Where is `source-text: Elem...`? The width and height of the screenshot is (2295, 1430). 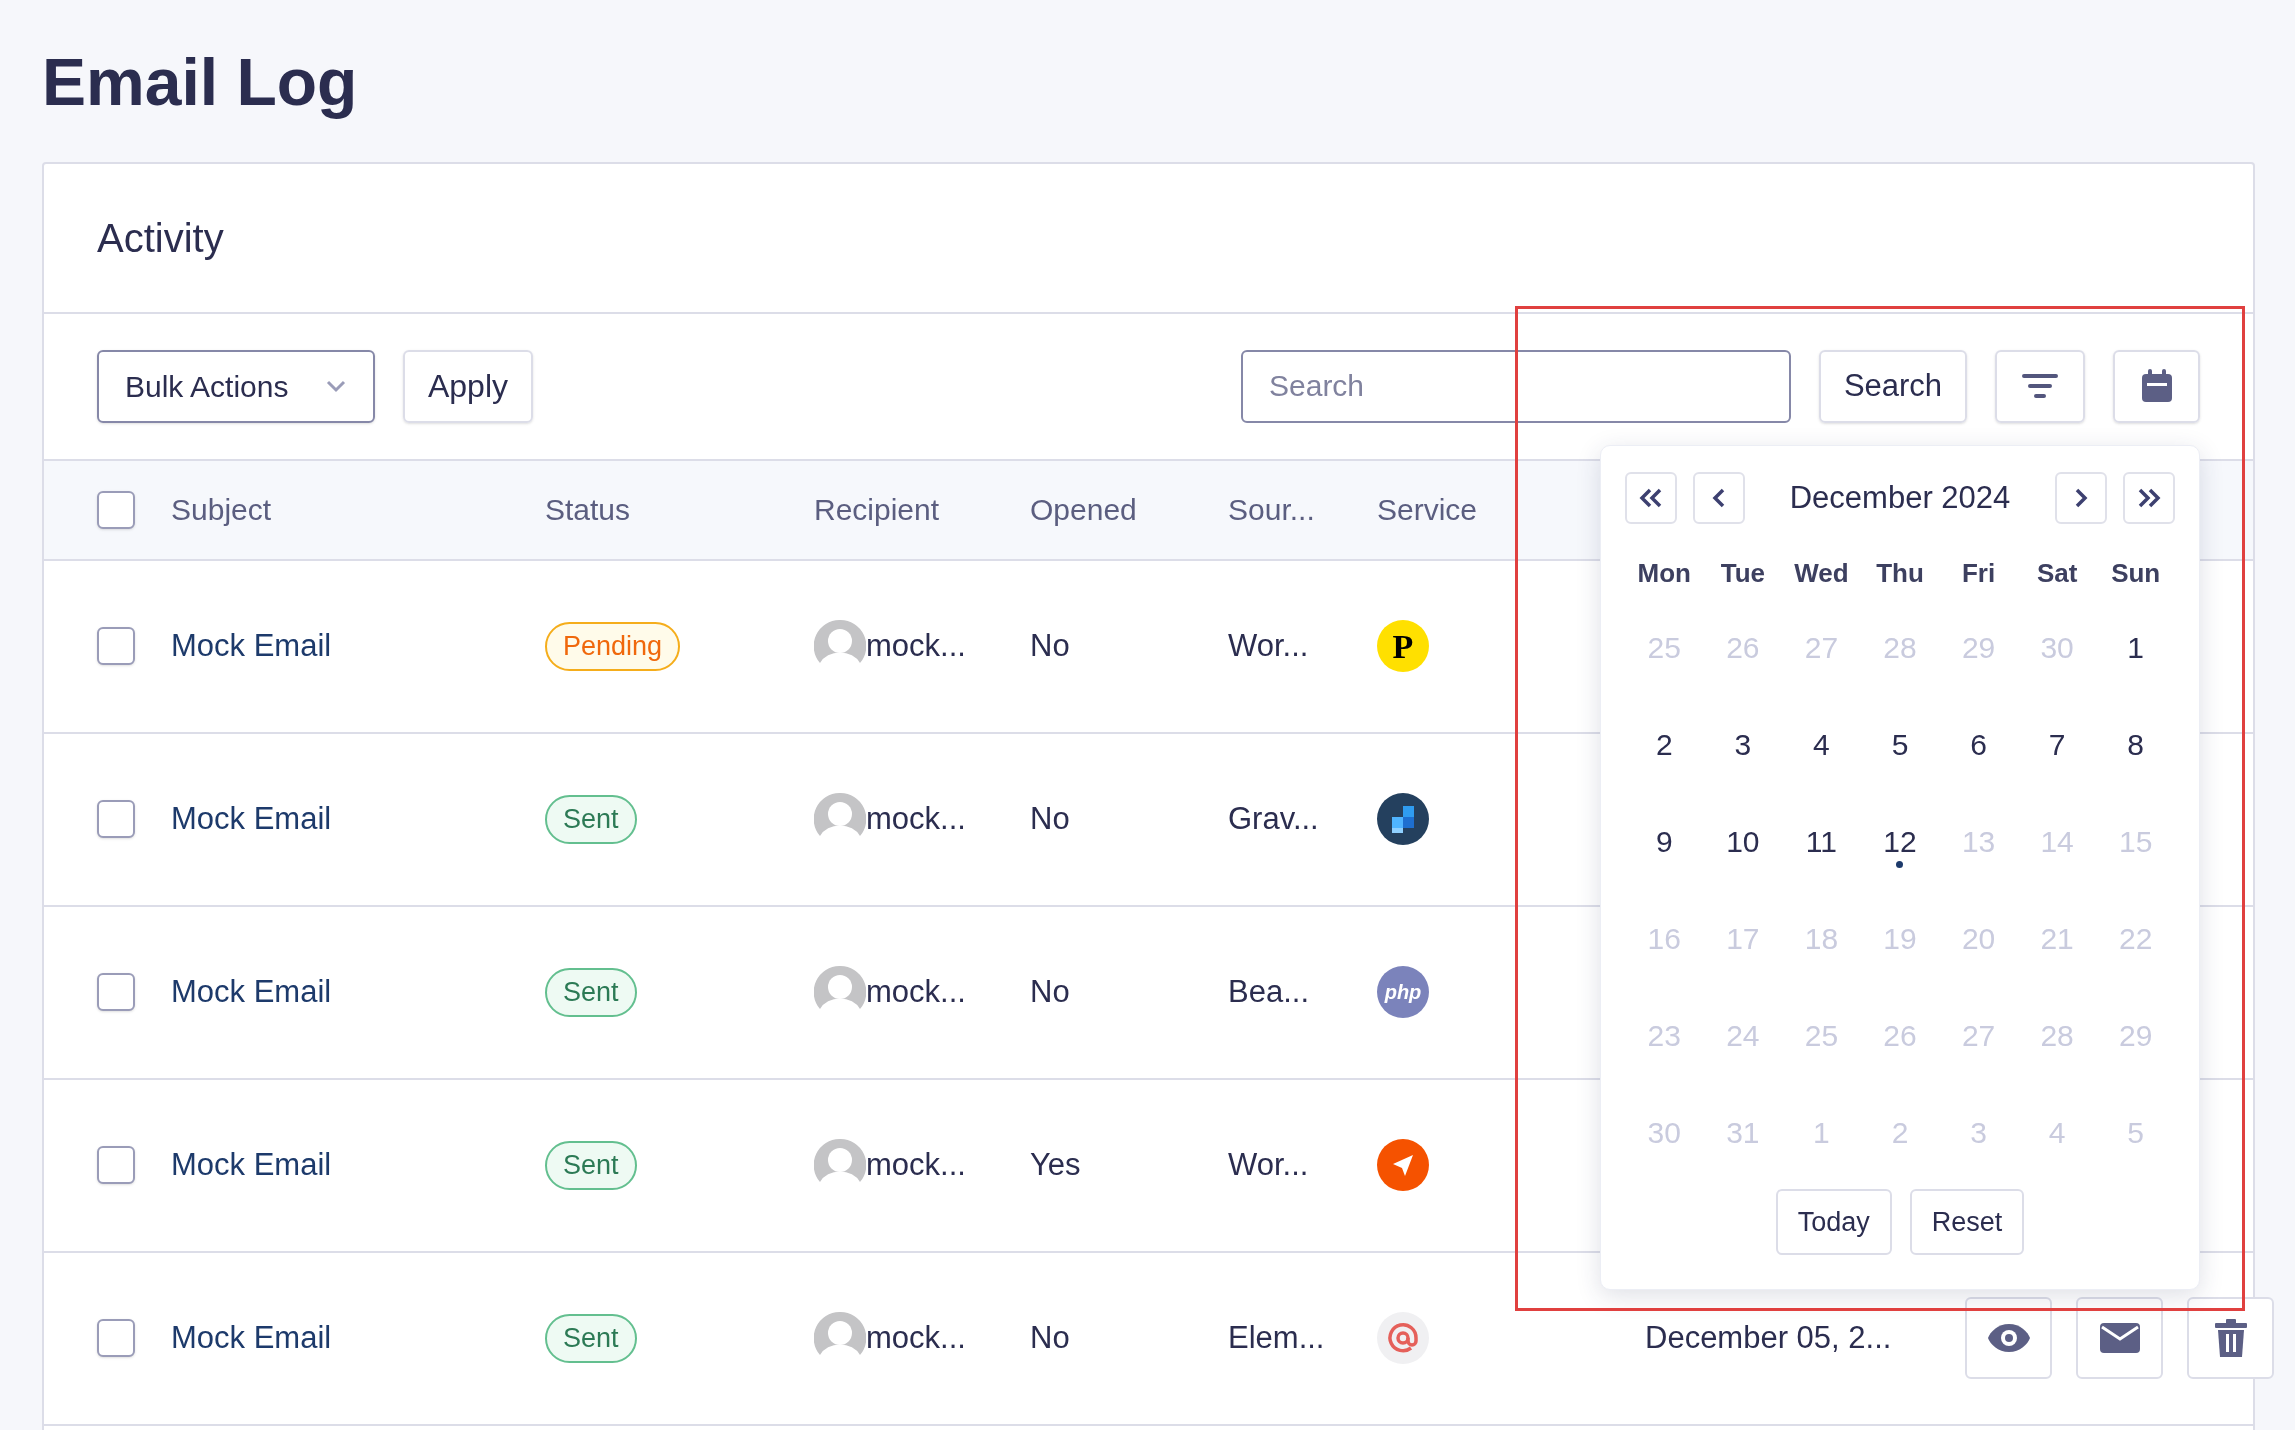
source-text: Elem... is located at coordinates (1276, 1338).